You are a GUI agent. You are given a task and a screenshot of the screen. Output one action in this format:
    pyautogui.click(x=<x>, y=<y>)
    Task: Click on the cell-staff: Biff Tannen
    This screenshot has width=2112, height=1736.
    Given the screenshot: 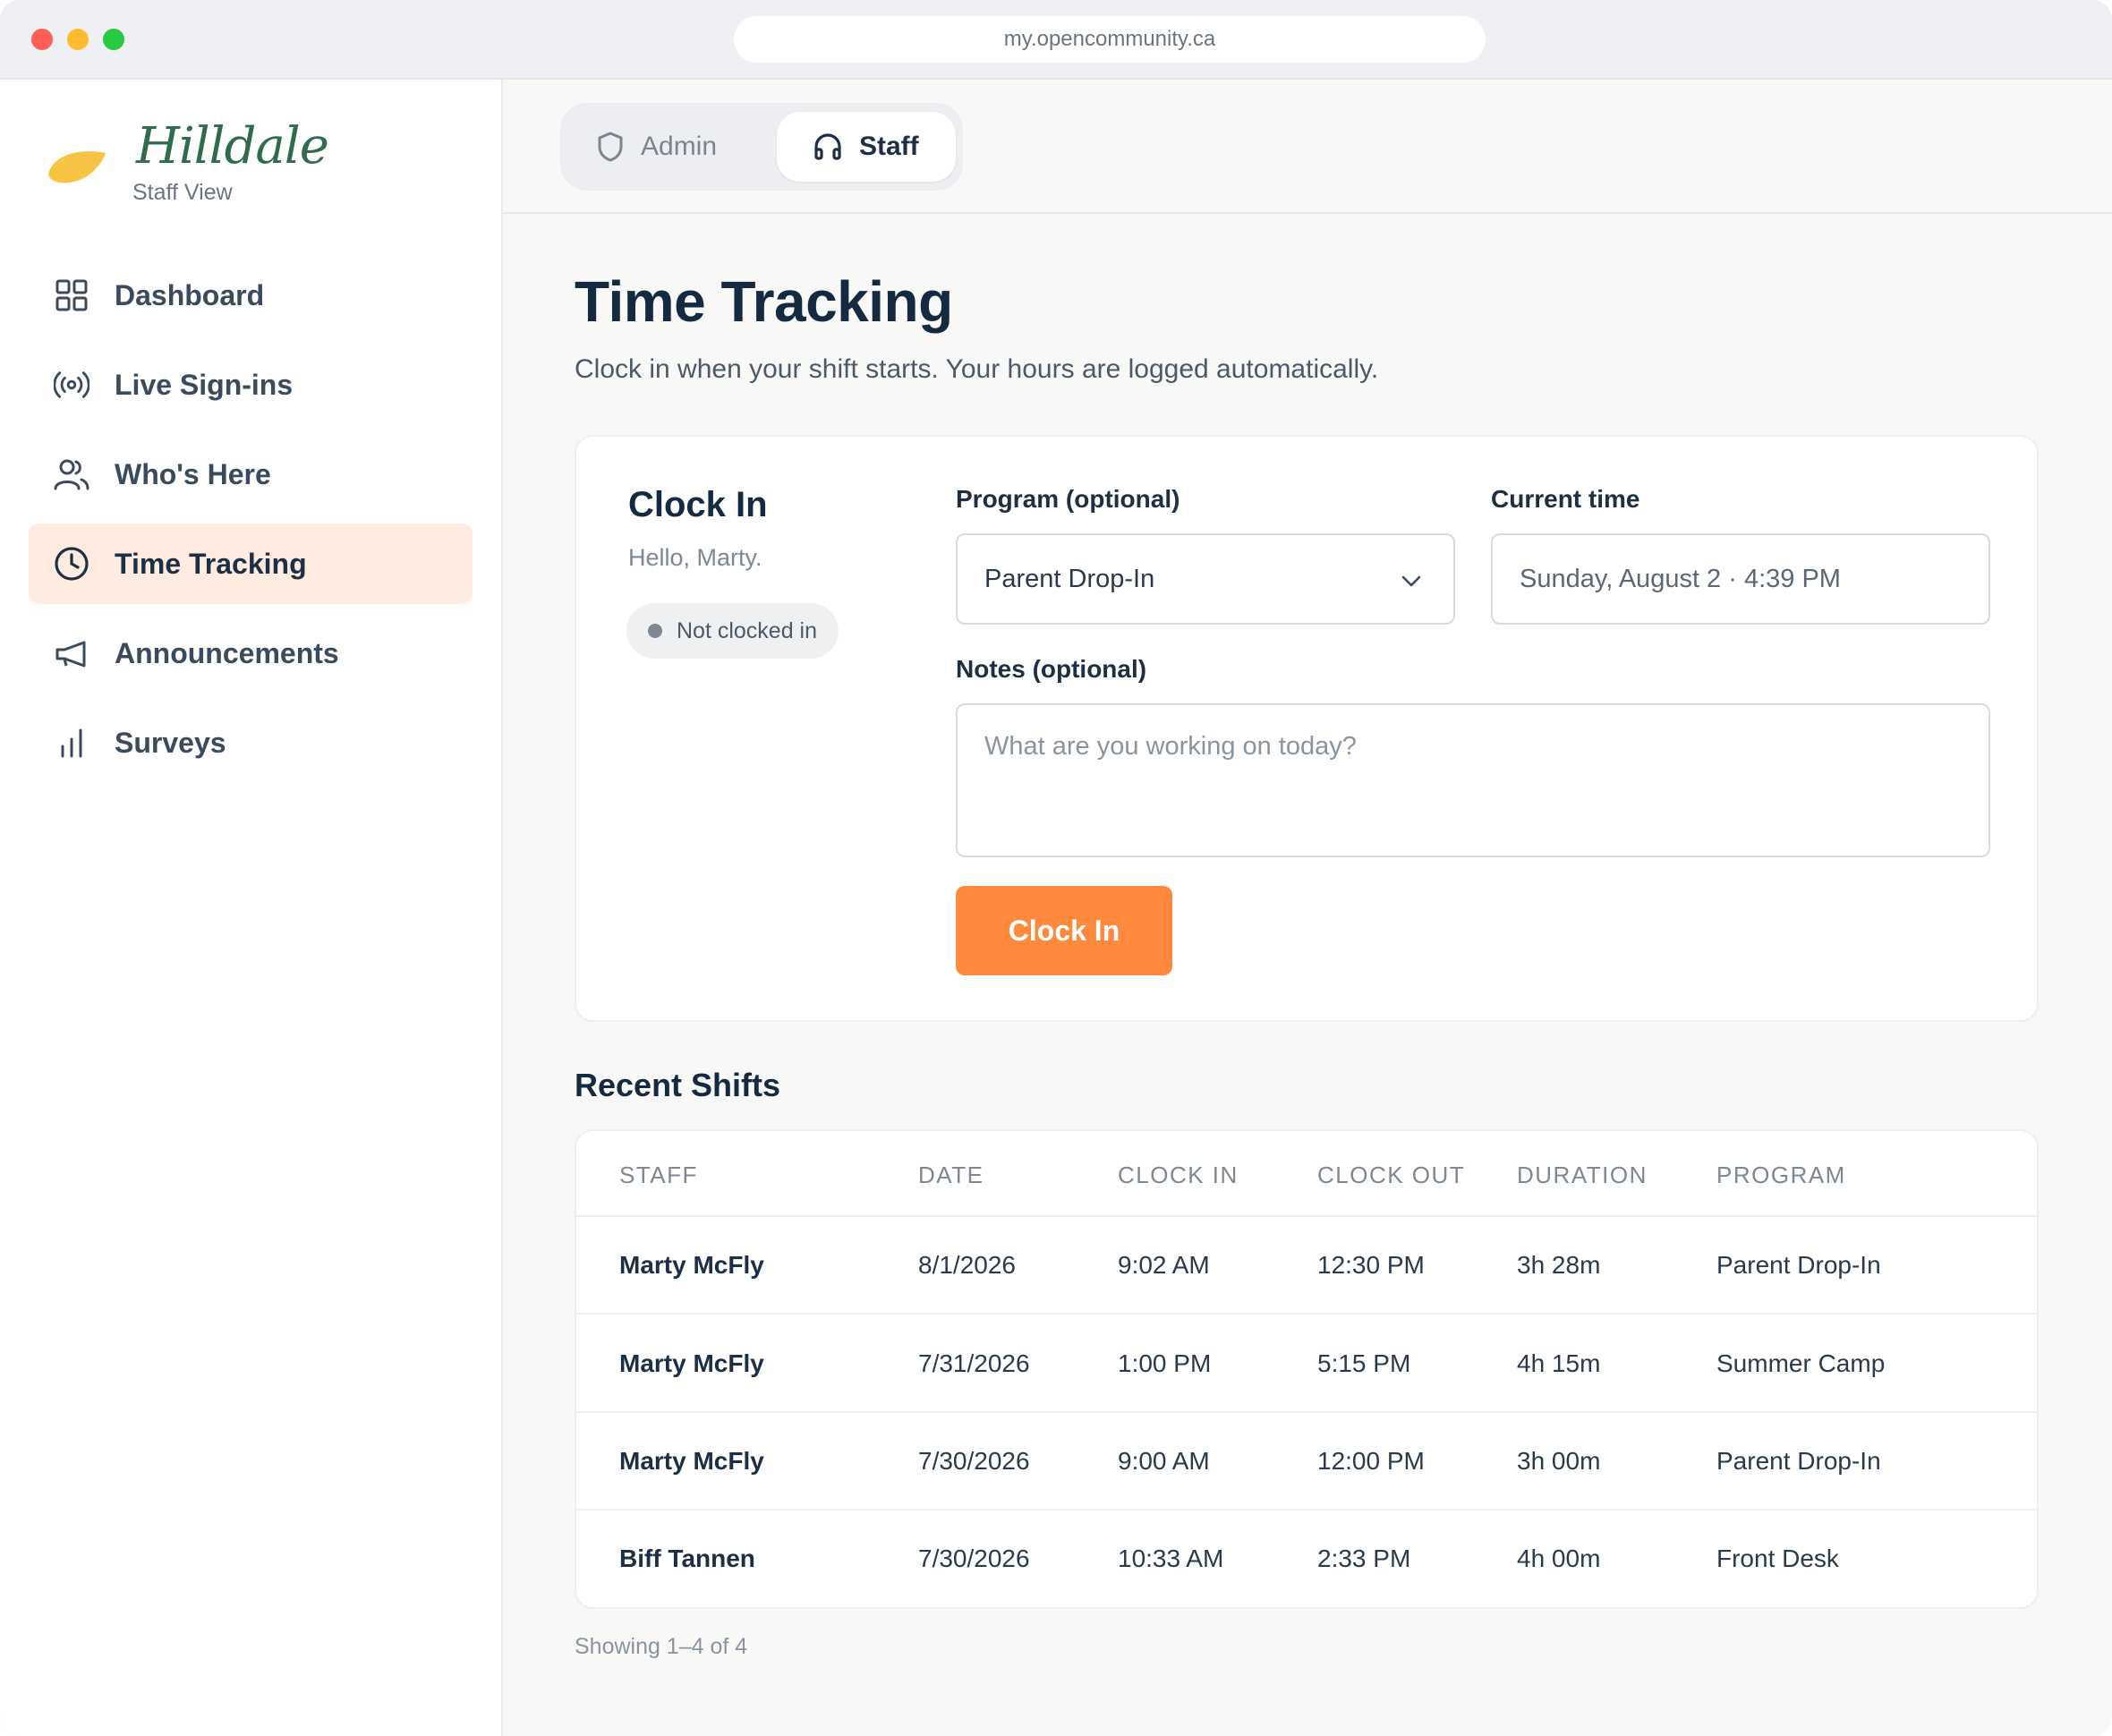 What is the action you would take?
    pyautogui.click(x=687, y=1558)
    